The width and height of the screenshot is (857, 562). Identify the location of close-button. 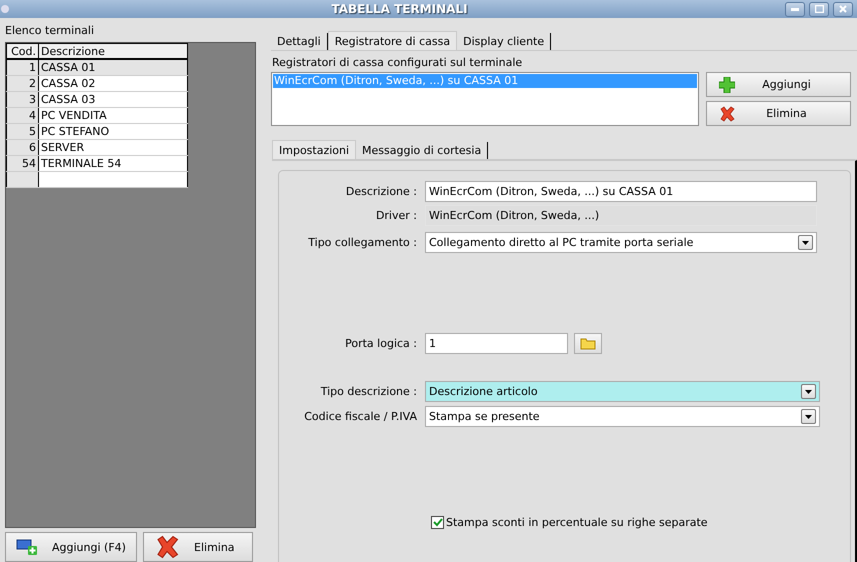
(843, 9).